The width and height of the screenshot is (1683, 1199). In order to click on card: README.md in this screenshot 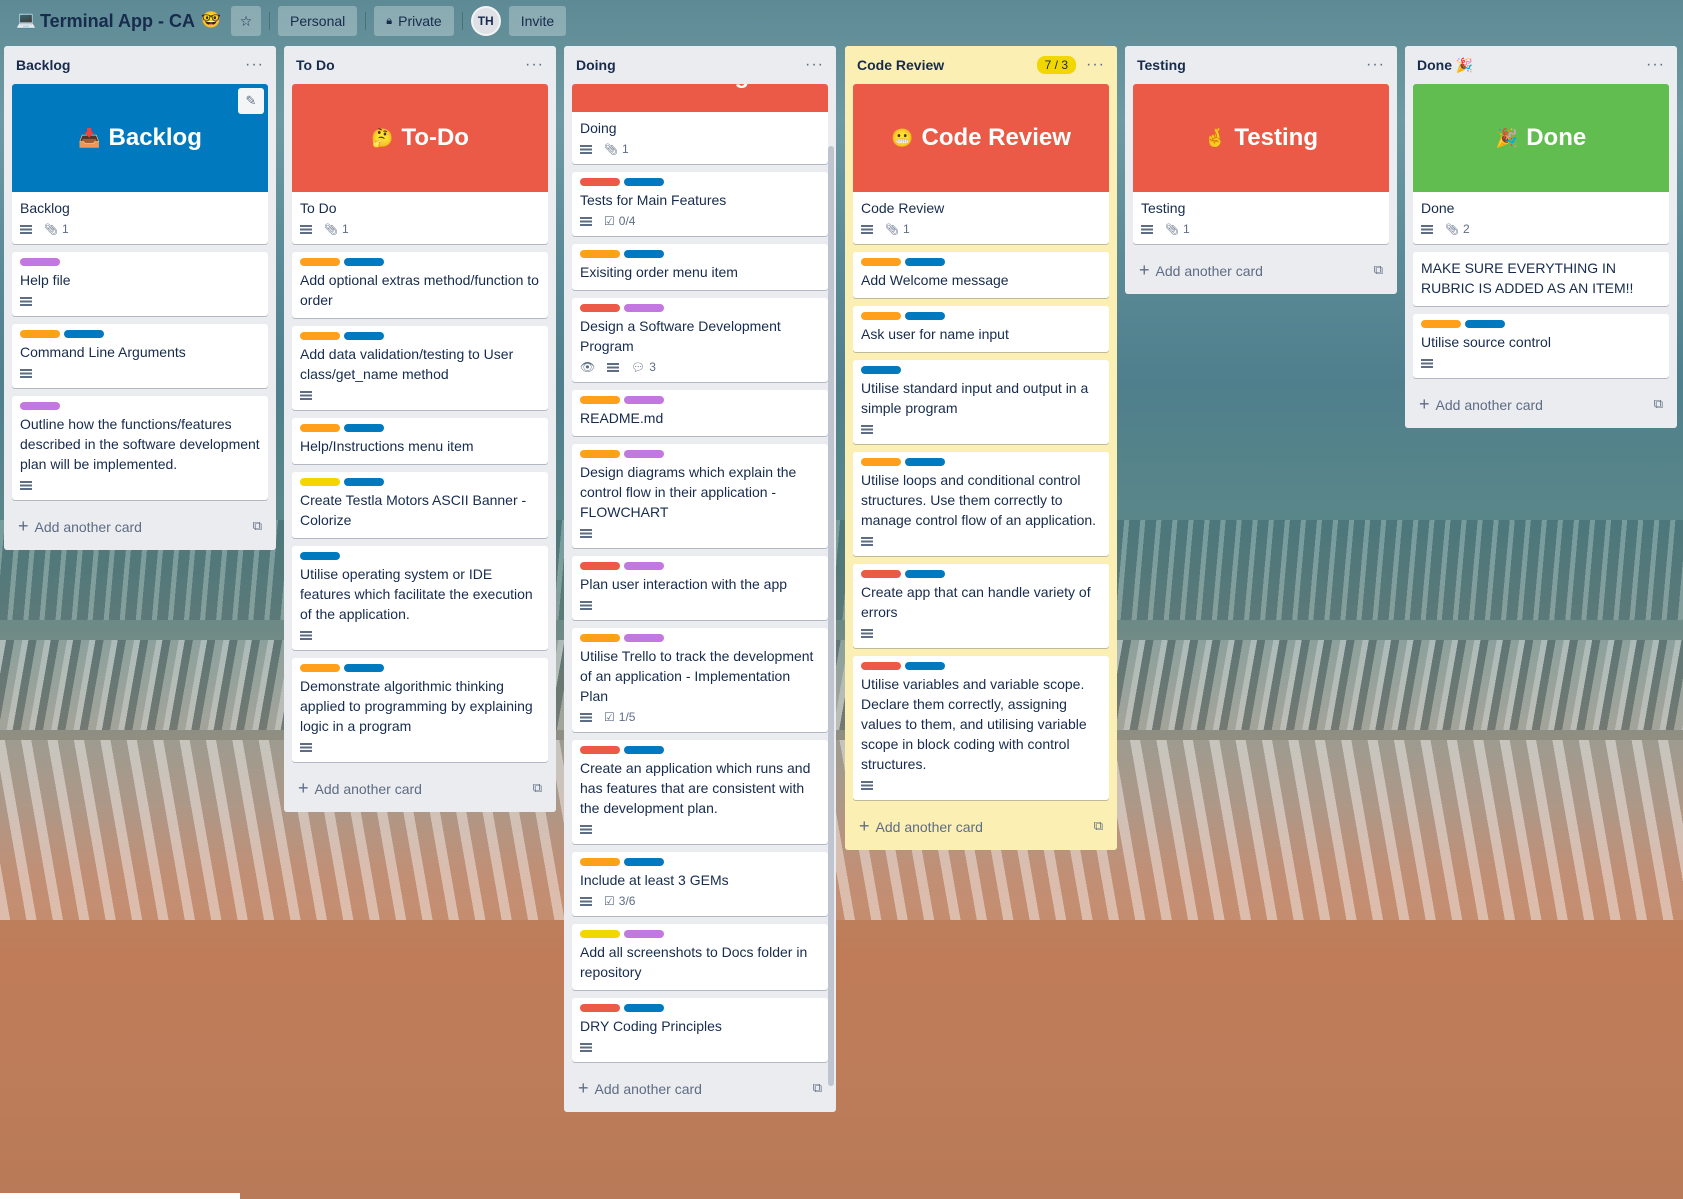, I will do `click(700, 413)`.